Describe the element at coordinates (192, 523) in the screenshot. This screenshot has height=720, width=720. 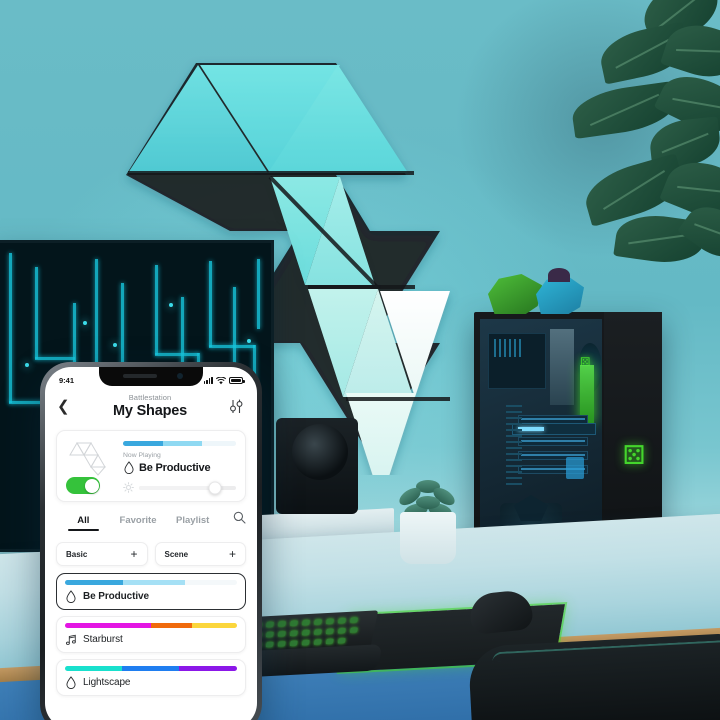
I see `tab-playlist: Playlist` at that location.